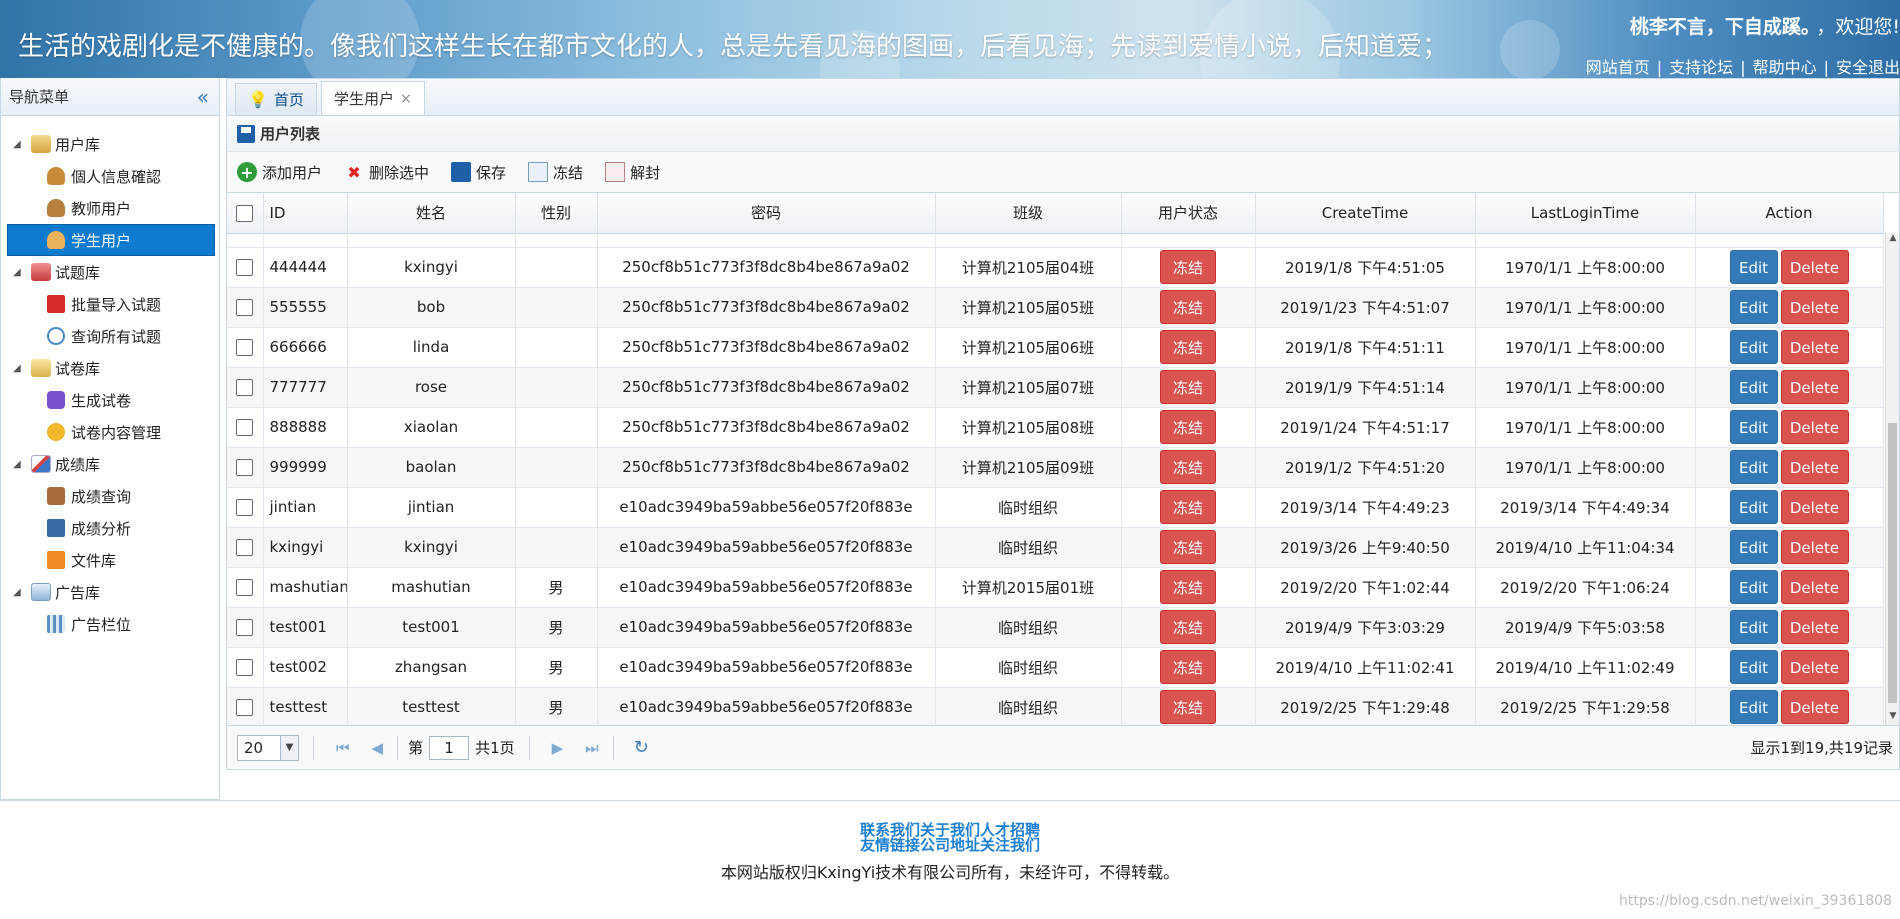  What do you see at coordinates (406, 99) in the screenshot?
I see `close-icon: ×` at bounding box center [406, 99].